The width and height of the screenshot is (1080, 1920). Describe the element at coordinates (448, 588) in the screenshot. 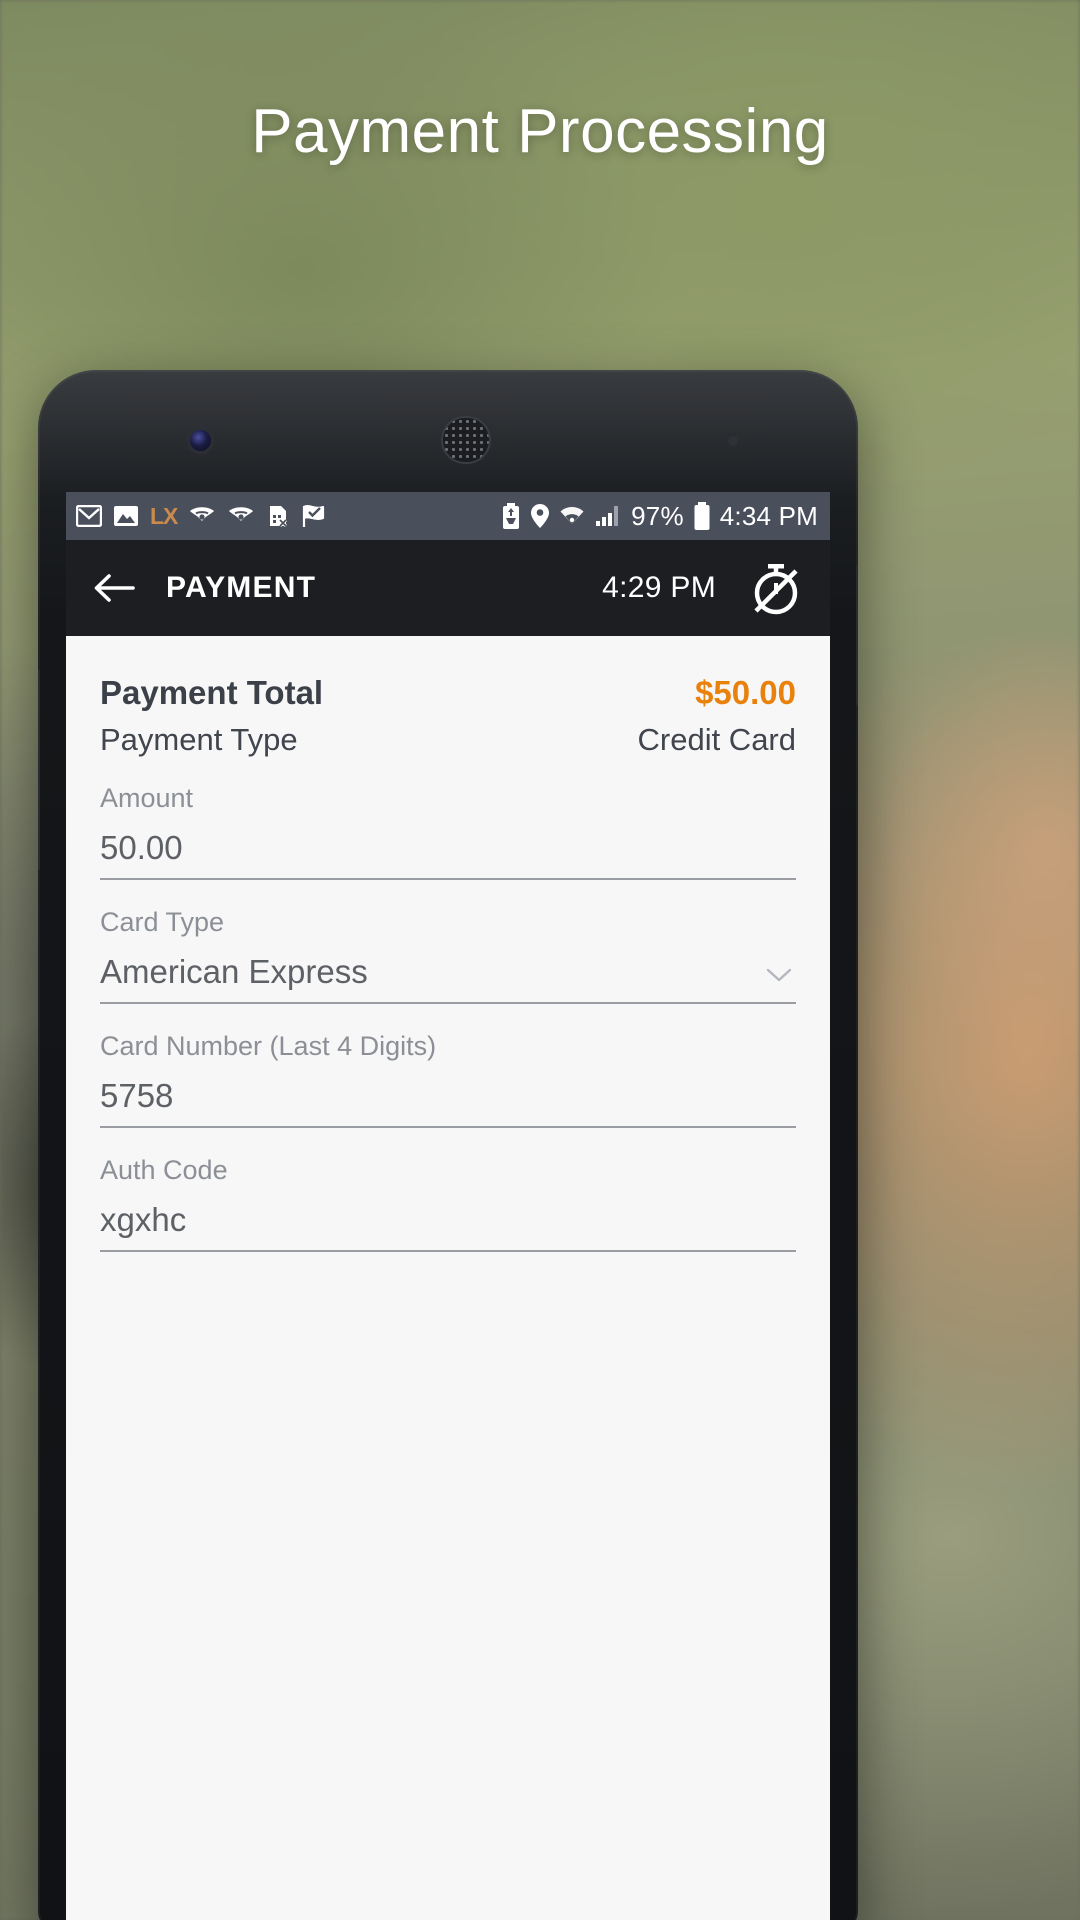

I see `app-bar: PAYMENT 4:29 PM` at that location.